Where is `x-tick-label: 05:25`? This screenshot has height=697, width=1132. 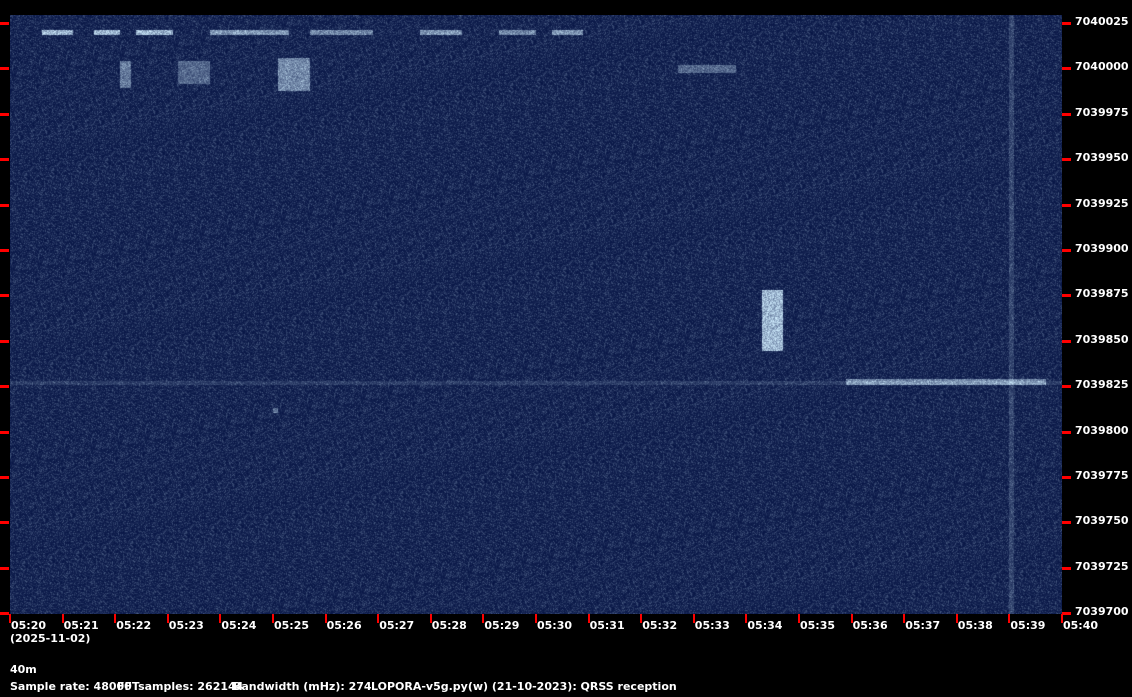
x-tick-label: 05:25 is located at coordinates (292, 625).